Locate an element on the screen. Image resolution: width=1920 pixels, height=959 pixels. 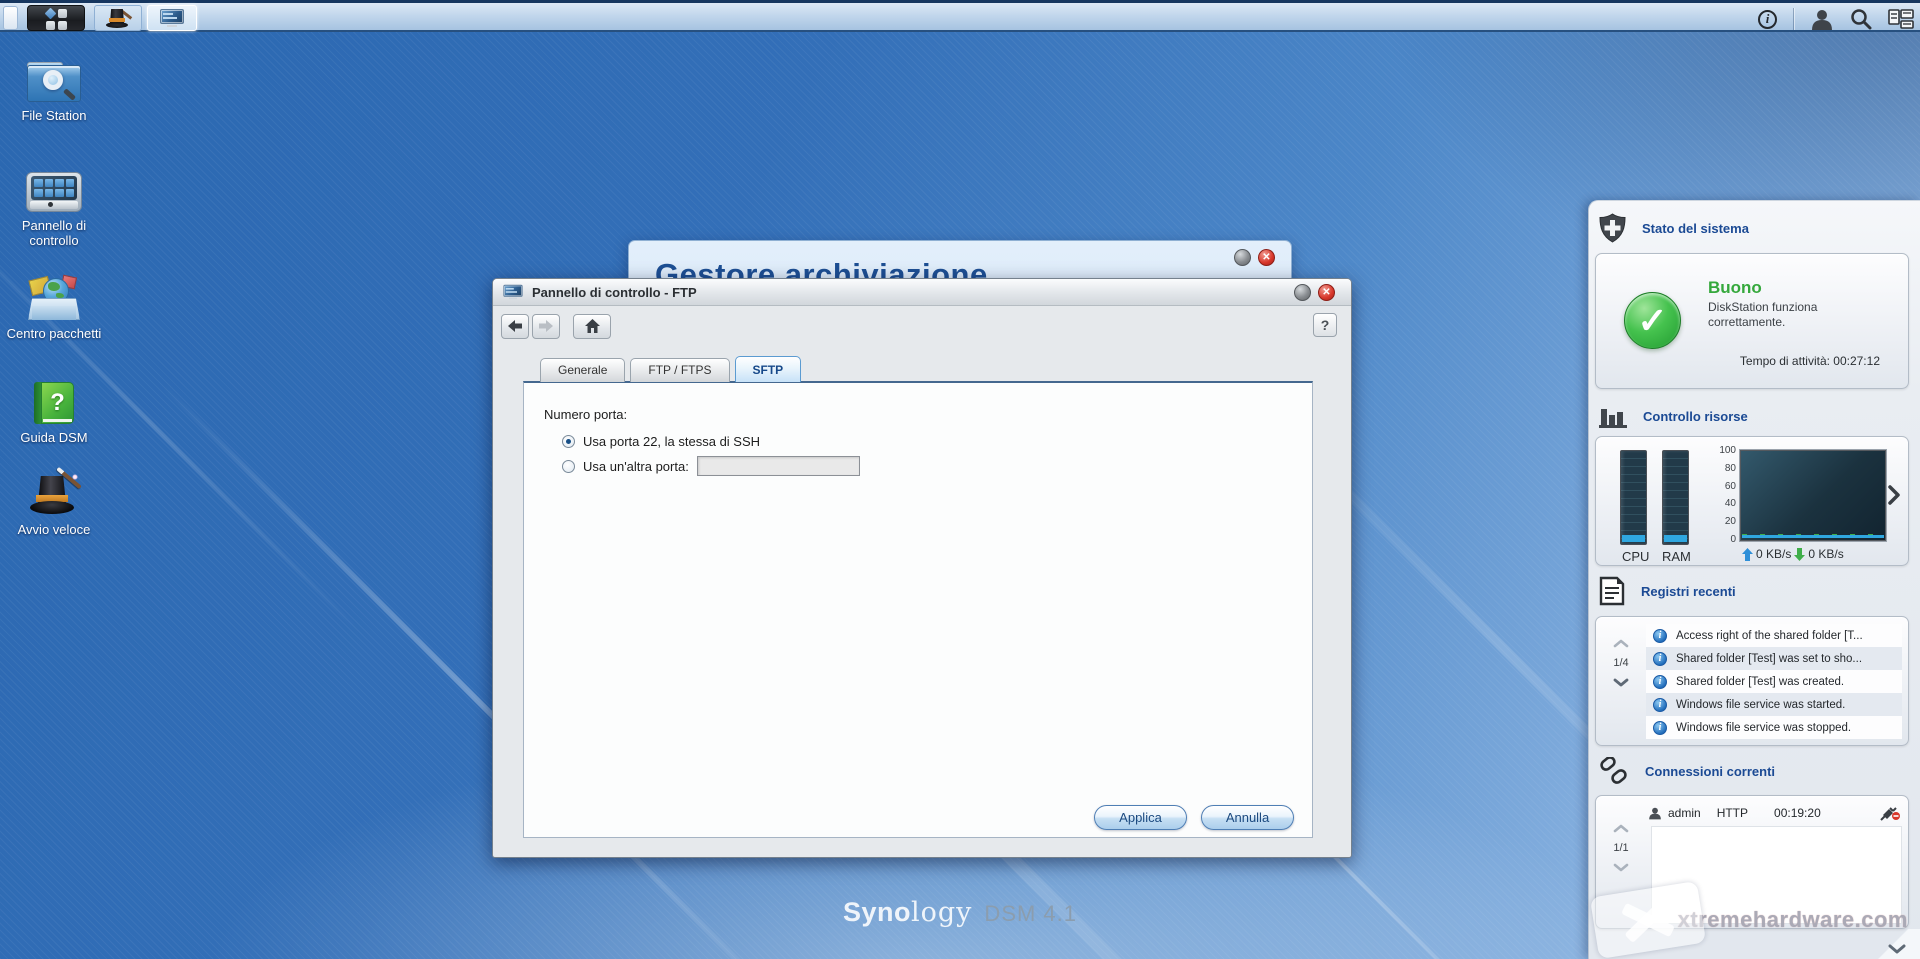
taskbar: i is located at coordinates (960, 16).